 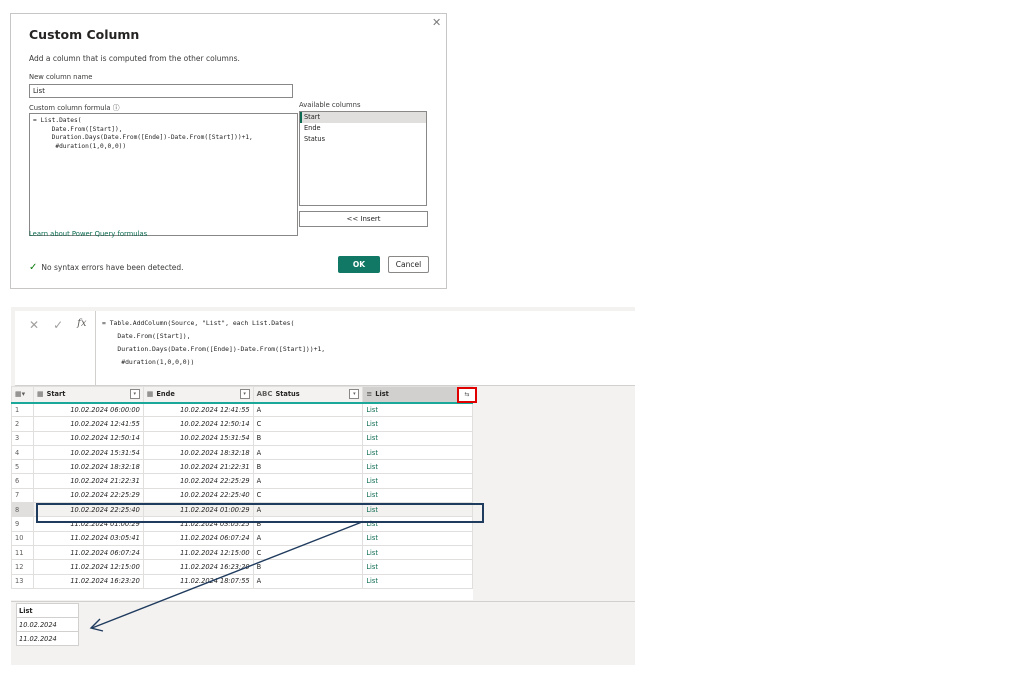 I want to click on preview-header: List, so click(x=47, y=610).